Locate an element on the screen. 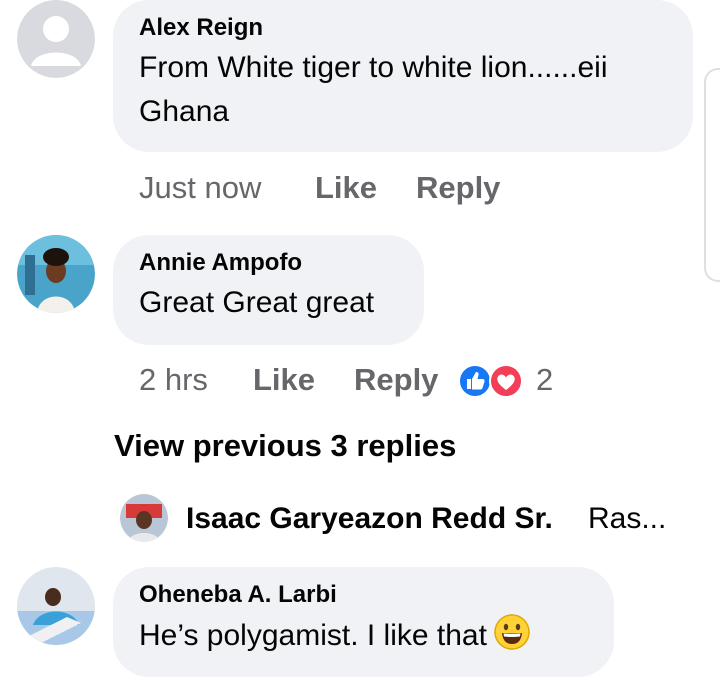 The image size is (720, 680). love-reaction-icon is located at coordinates (506, 381).